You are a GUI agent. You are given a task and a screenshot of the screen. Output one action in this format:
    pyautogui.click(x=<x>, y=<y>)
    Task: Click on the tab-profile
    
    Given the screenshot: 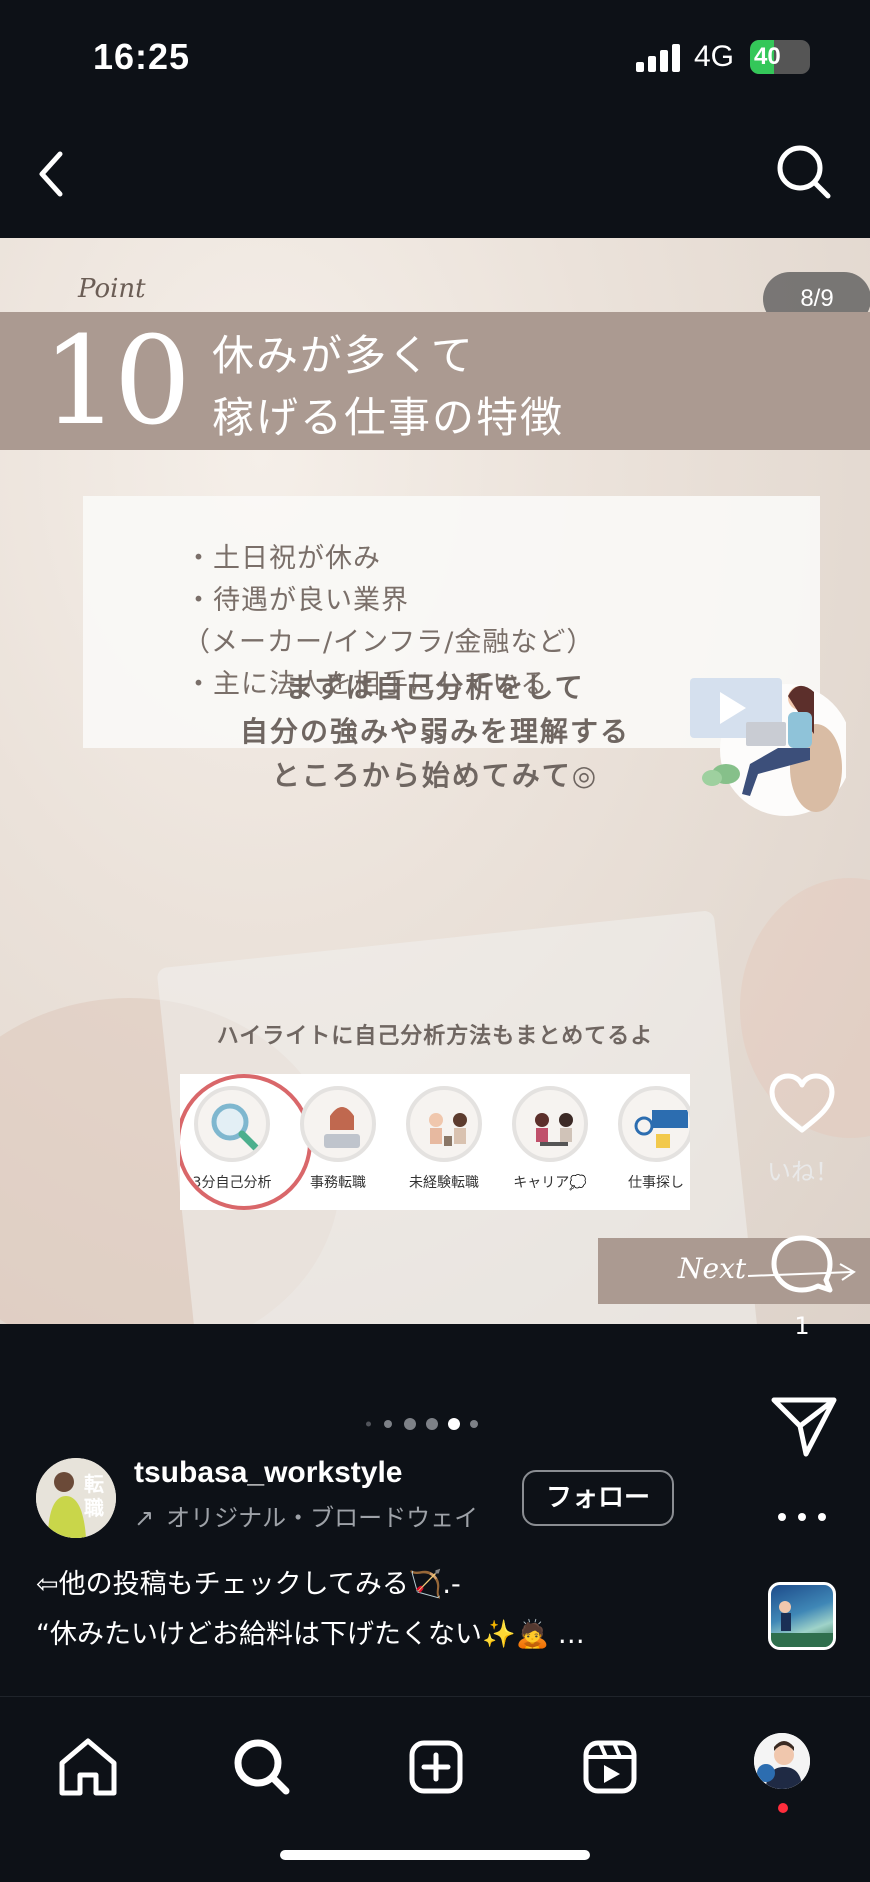 What is the action you would take?
    pyautogui.click(x=782, y=1770)
    